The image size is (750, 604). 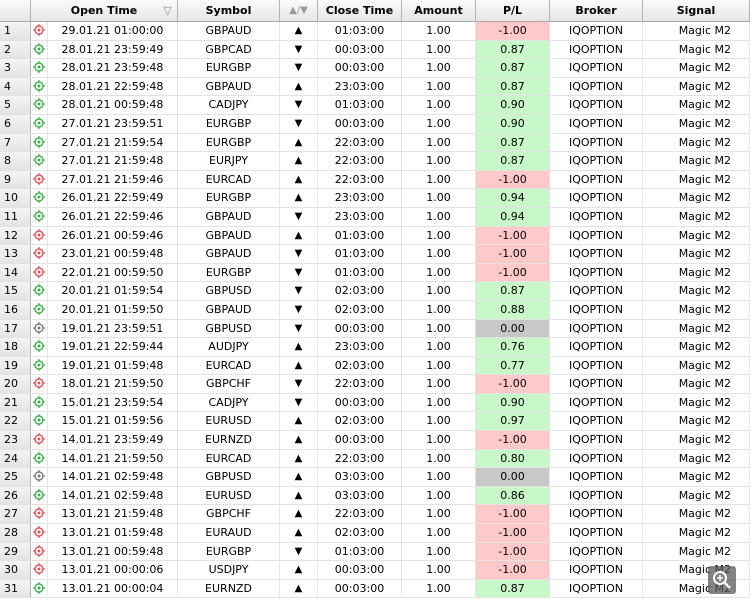 What do you see at coordinates (15, 105) in the screenshot?
I see `row-number: 5` at bounding box center [15, 105].